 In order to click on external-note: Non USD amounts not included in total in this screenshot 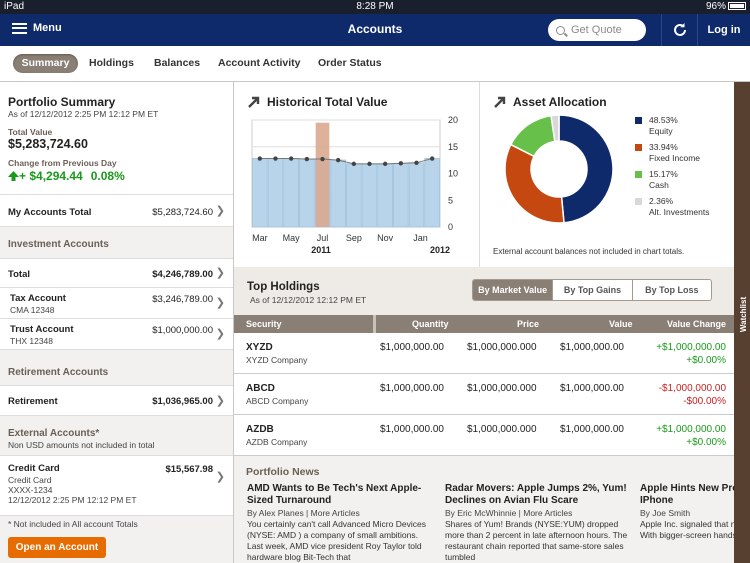, I will do `click(81, 445)`.